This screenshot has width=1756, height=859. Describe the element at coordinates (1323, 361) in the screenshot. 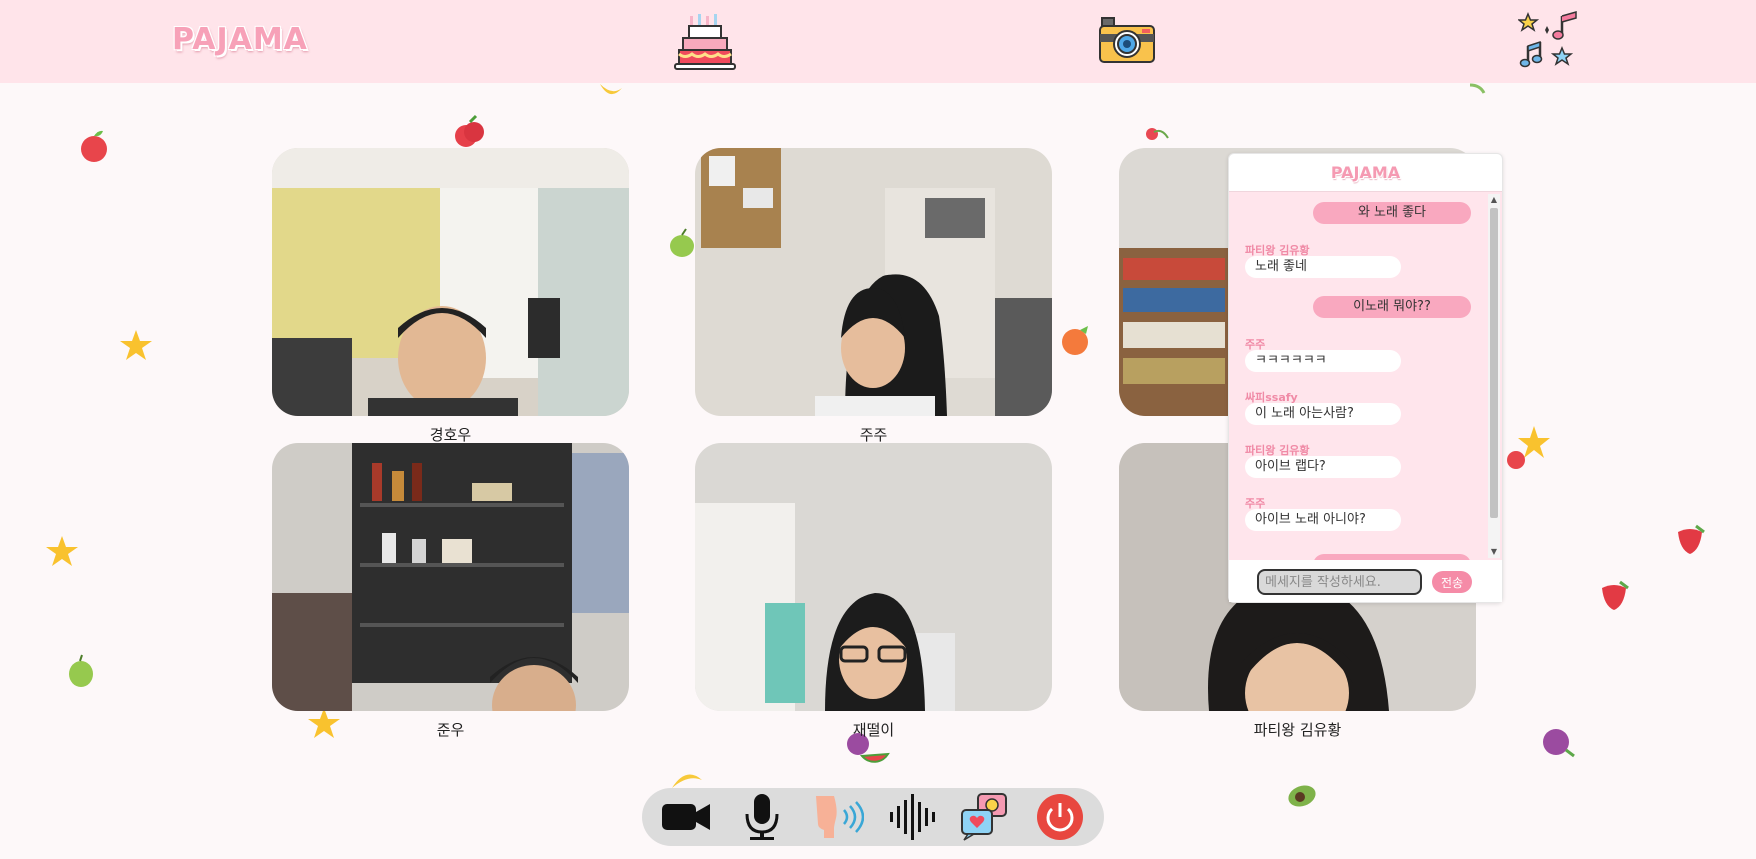

I see `other-message: ㅋㅋㅋㅋㅋㅋ` at that location.